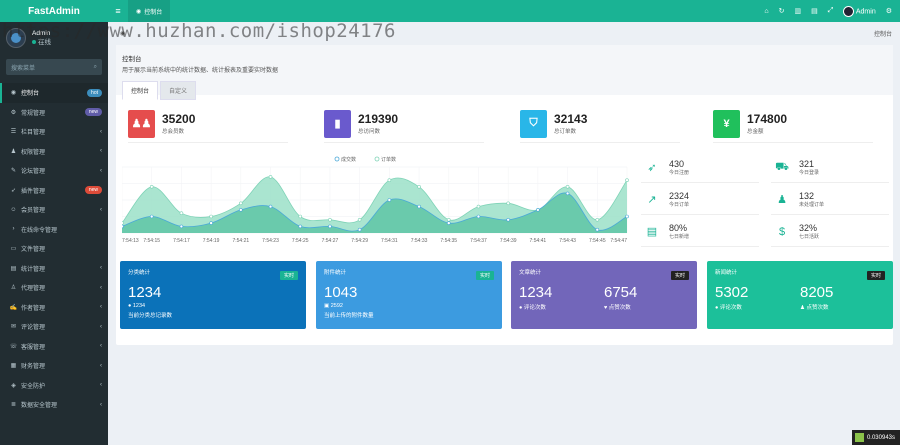 Image resolution: width=900 pixels, height=445 pixels. Describe the element at coordinates (797, 11) in the screenshot. I see `trash-icon: ▥` at that location.